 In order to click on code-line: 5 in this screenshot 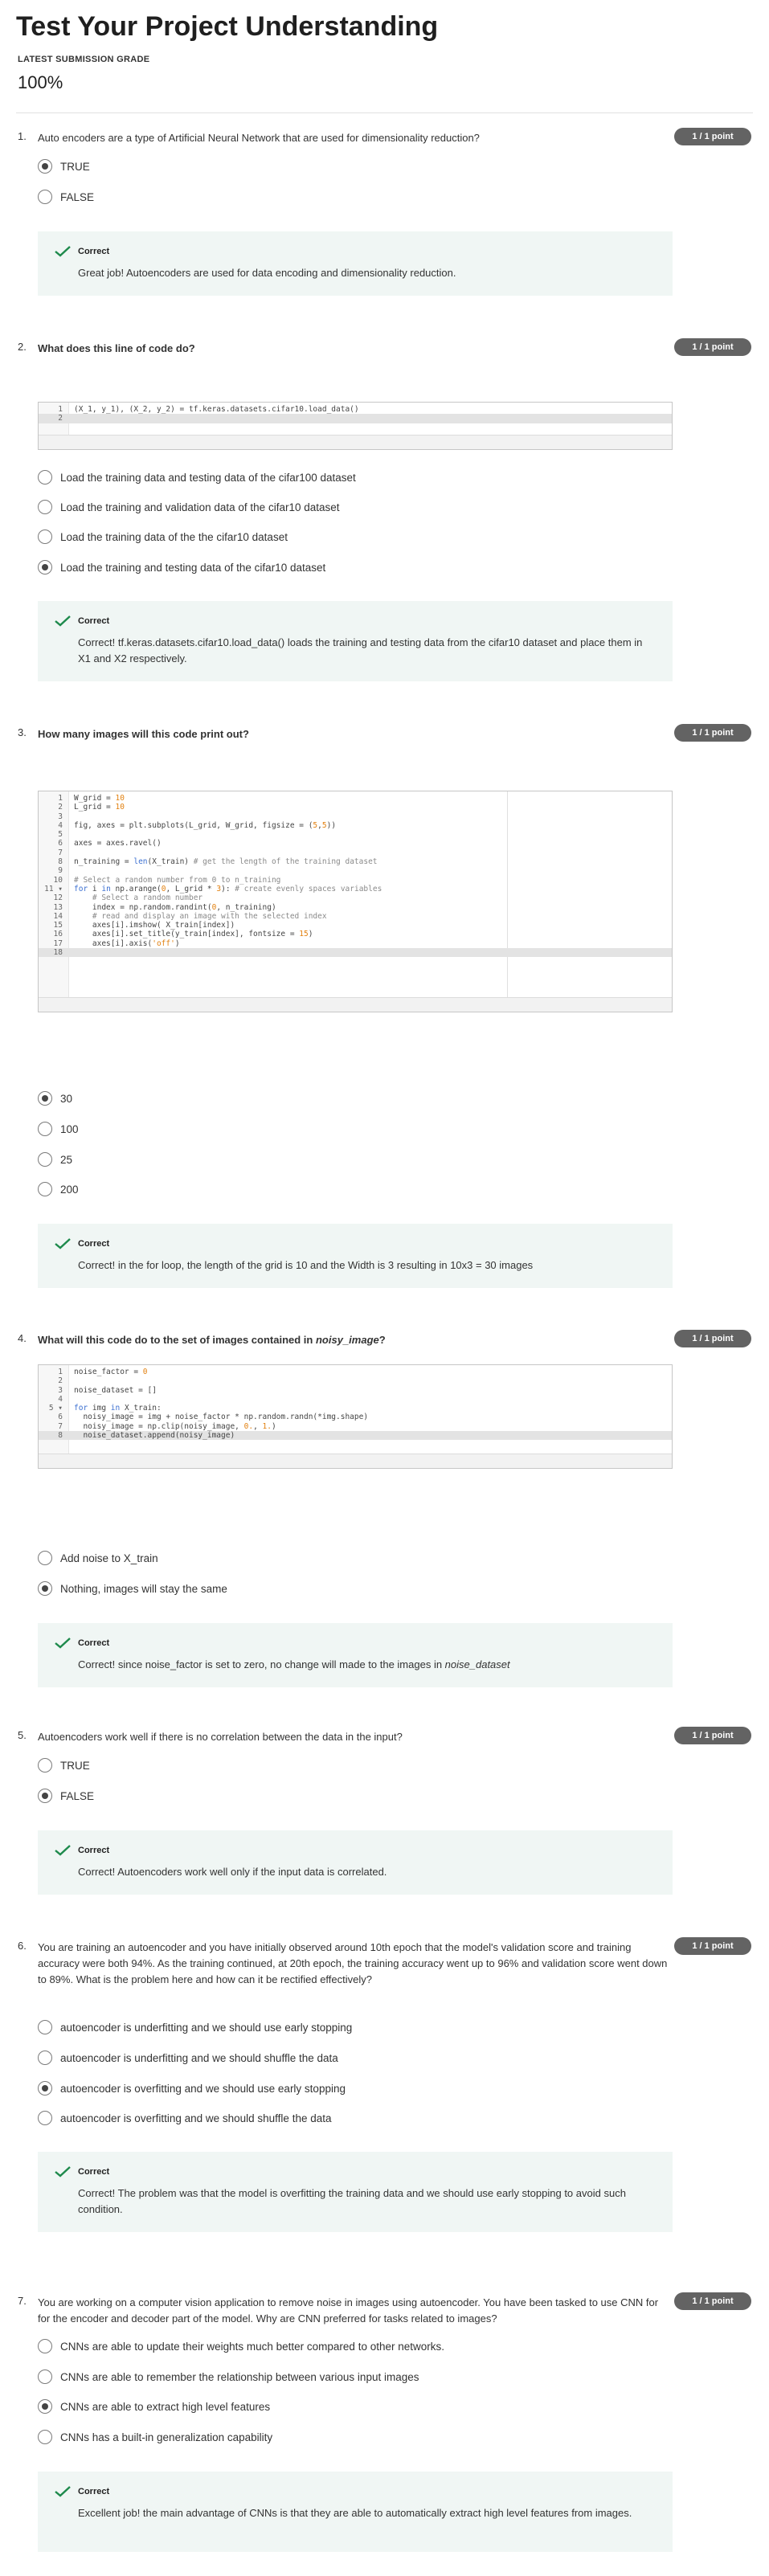, I will do `click(60, 835)`.